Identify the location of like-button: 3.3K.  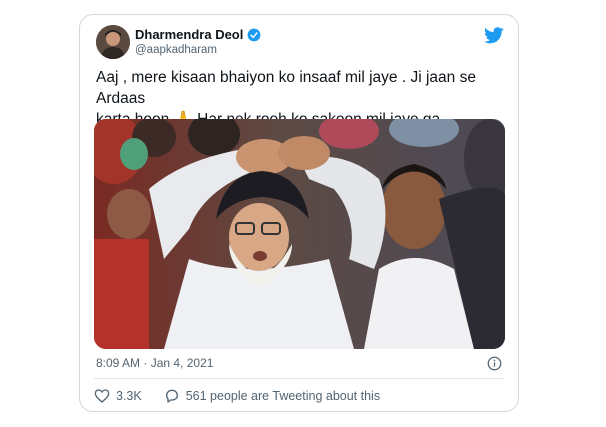
(118, 396).